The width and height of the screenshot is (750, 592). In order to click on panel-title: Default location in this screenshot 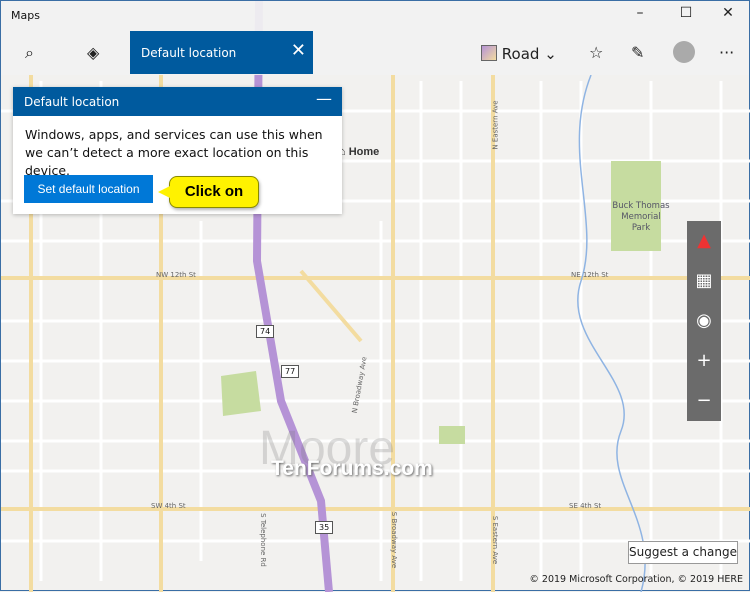, I will do `click(72, 102)`.